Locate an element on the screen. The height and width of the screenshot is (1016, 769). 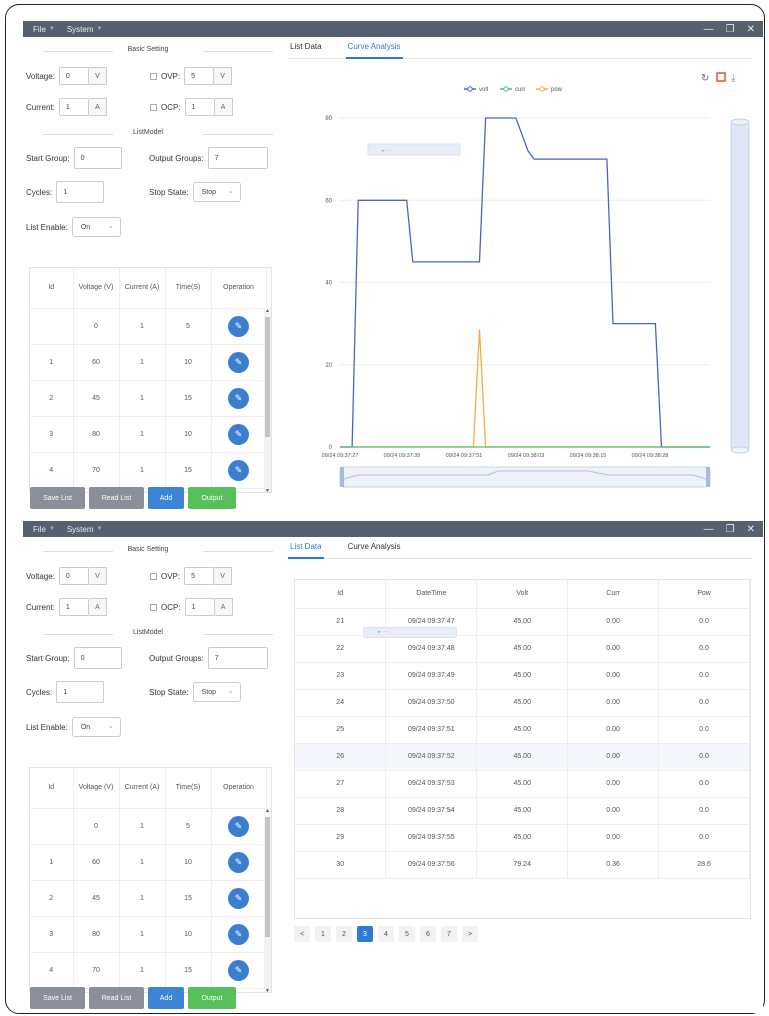
page-2: 2 is located at coordinates (344, 934).